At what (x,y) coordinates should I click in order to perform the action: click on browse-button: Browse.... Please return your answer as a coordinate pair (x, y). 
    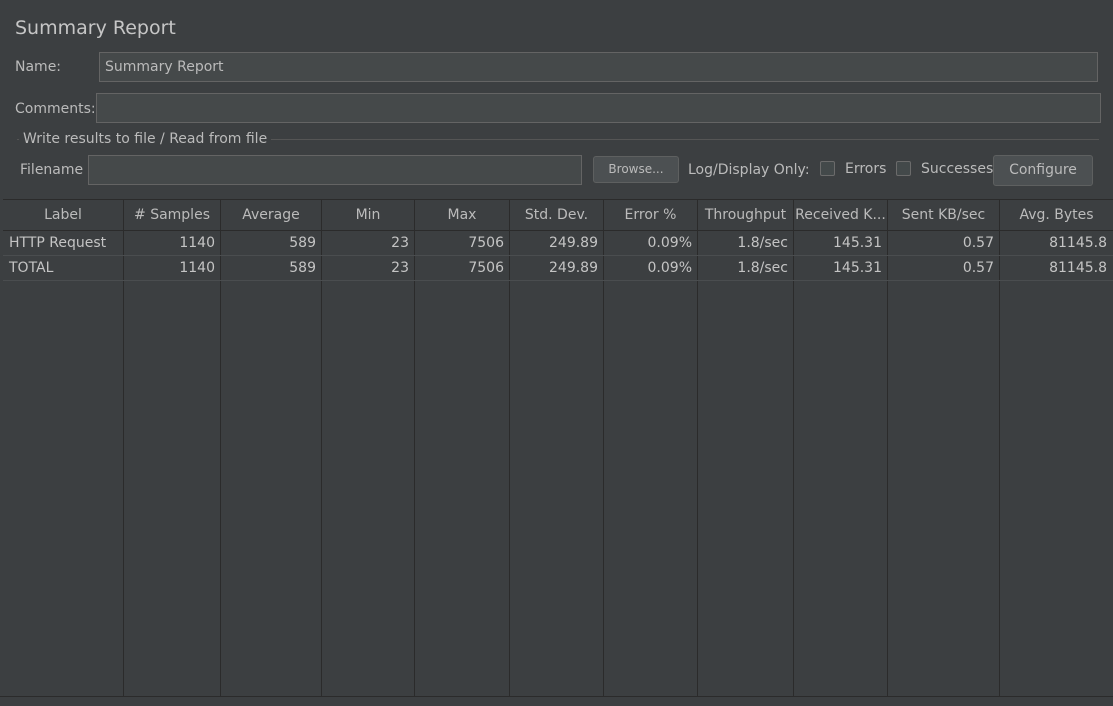
    Looking at the image, I should click on (636, 169).